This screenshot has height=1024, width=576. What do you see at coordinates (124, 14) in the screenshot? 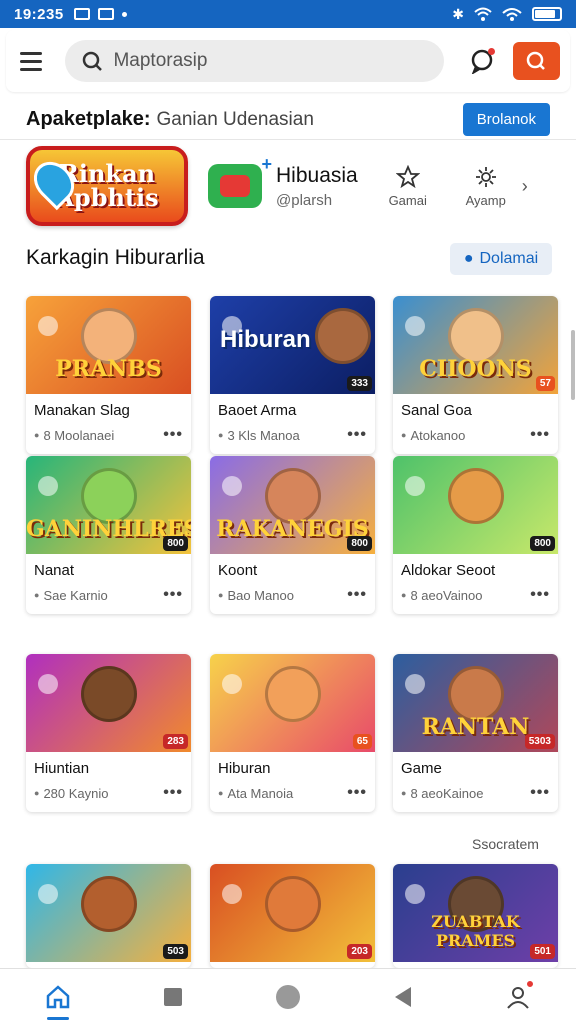
I see `dot-icon` at bounding box center [124, 14].